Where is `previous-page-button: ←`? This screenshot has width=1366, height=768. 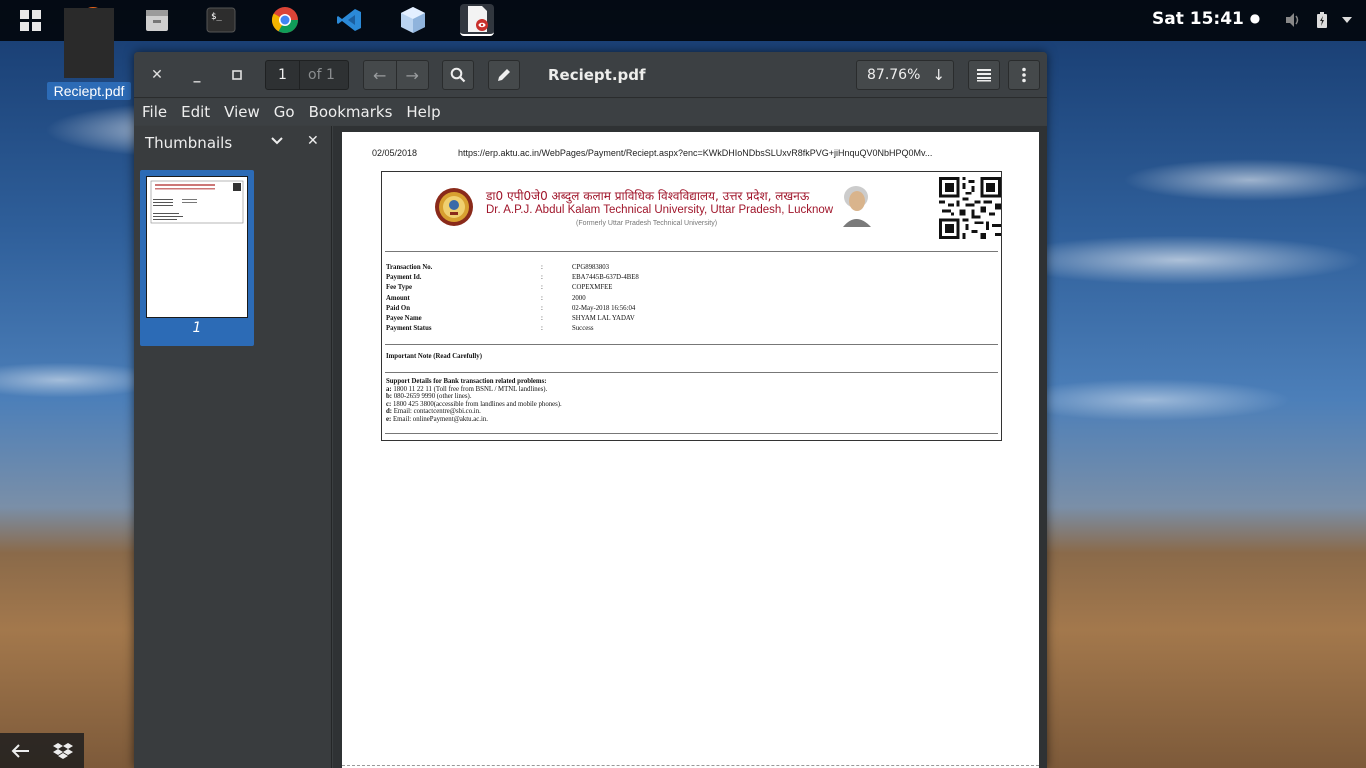
previous-page-button: ← is located at coordinates (380, 75).